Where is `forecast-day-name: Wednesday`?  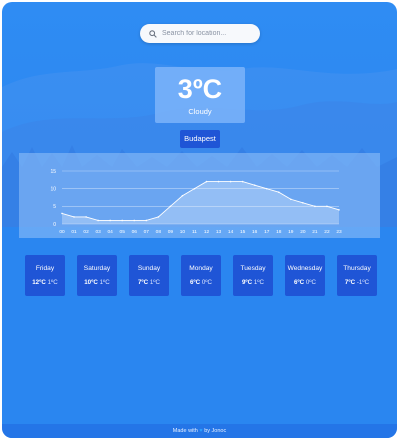
forecast-day-name: Wednesday is located at coordinates (305, 268).